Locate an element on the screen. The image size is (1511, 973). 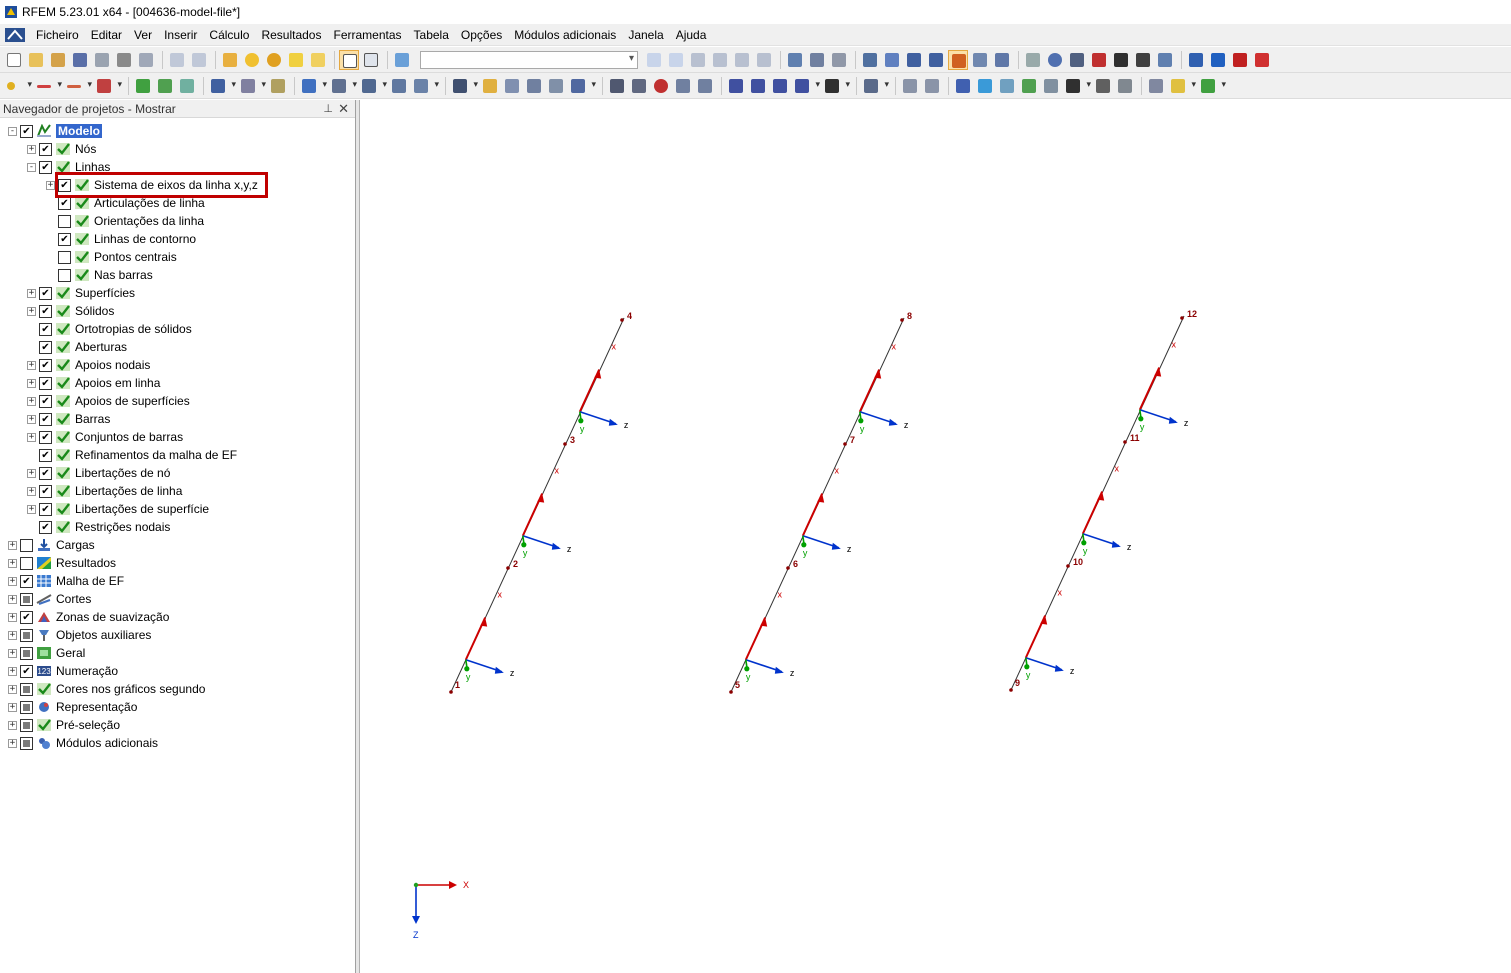
collapse-icon: - is located at coordinates (31, 167).